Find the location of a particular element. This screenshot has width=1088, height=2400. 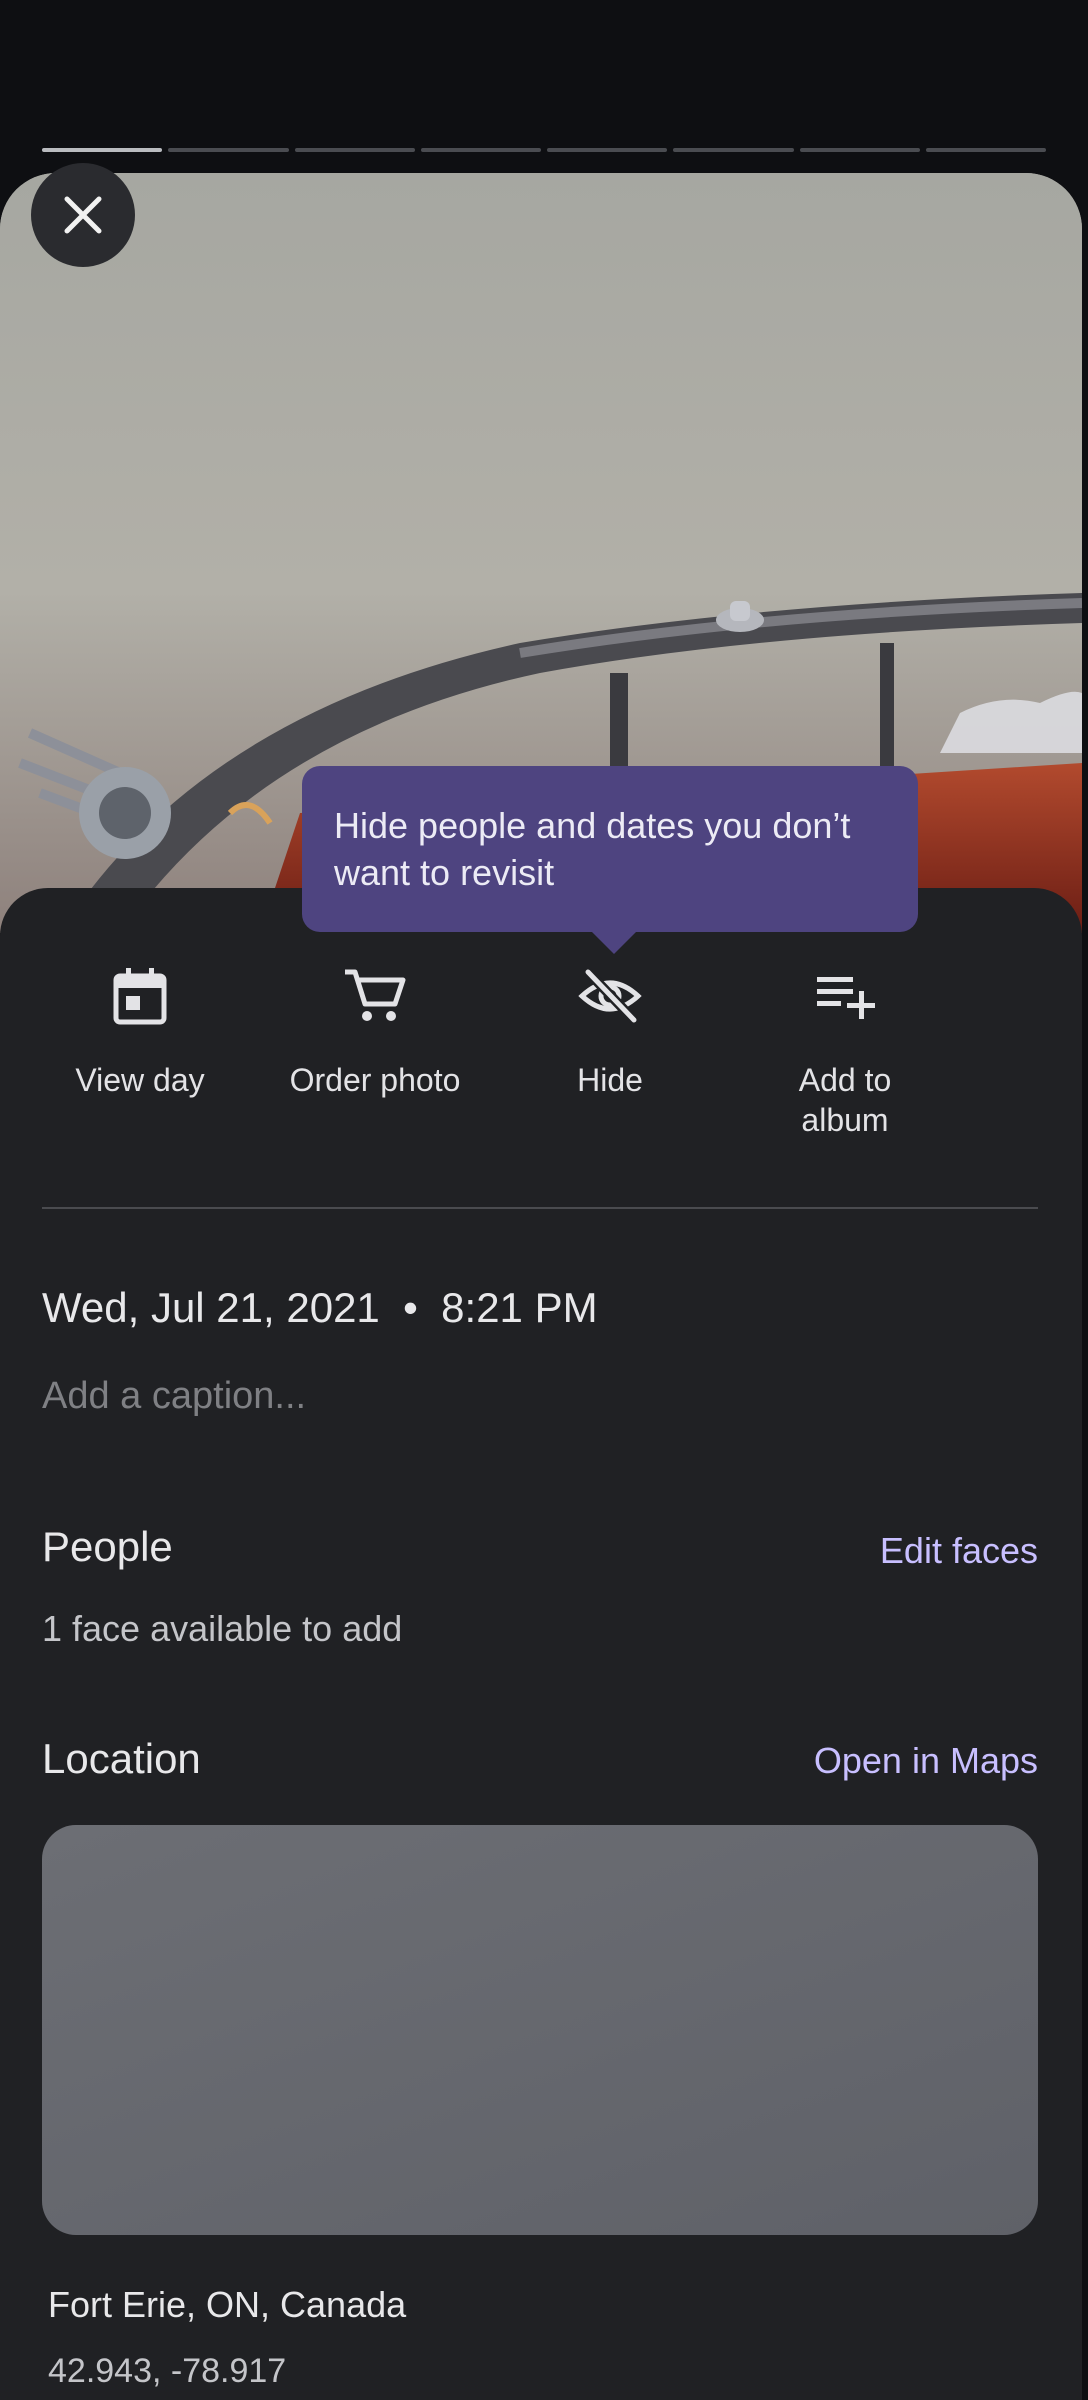

add-to-album-label: Add to album is located at coordinates (845, 1100).